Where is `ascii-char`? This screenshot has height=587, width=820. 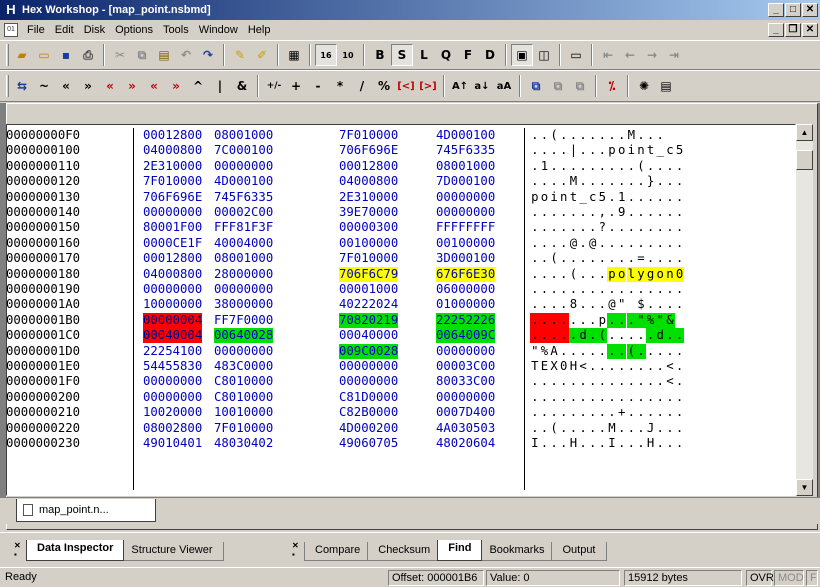 ascii-char is located at coordinates (632, 304).